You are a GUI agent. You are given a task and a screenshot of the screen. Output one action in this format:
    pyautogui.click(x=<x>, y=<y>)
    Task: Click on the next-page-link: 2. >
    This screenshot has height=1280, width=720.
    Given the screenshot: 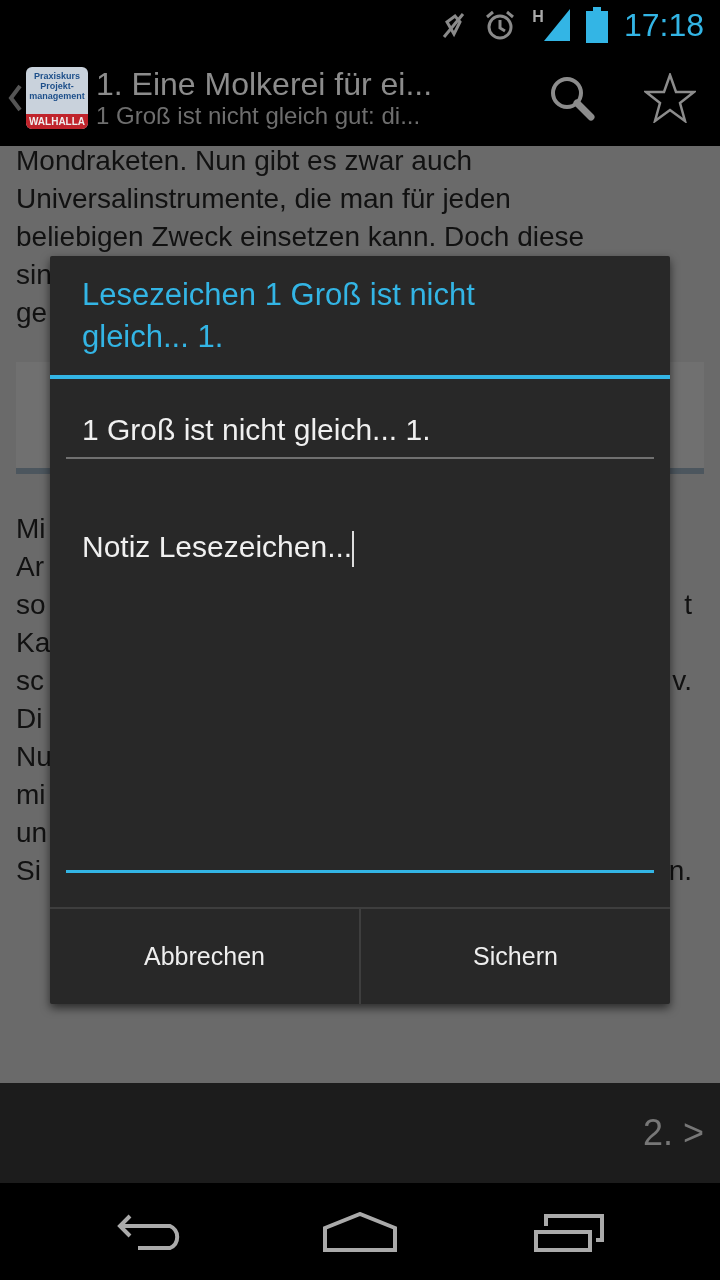 What is the action you would take?
    pyautogui.click(x=673, y=1133)
    